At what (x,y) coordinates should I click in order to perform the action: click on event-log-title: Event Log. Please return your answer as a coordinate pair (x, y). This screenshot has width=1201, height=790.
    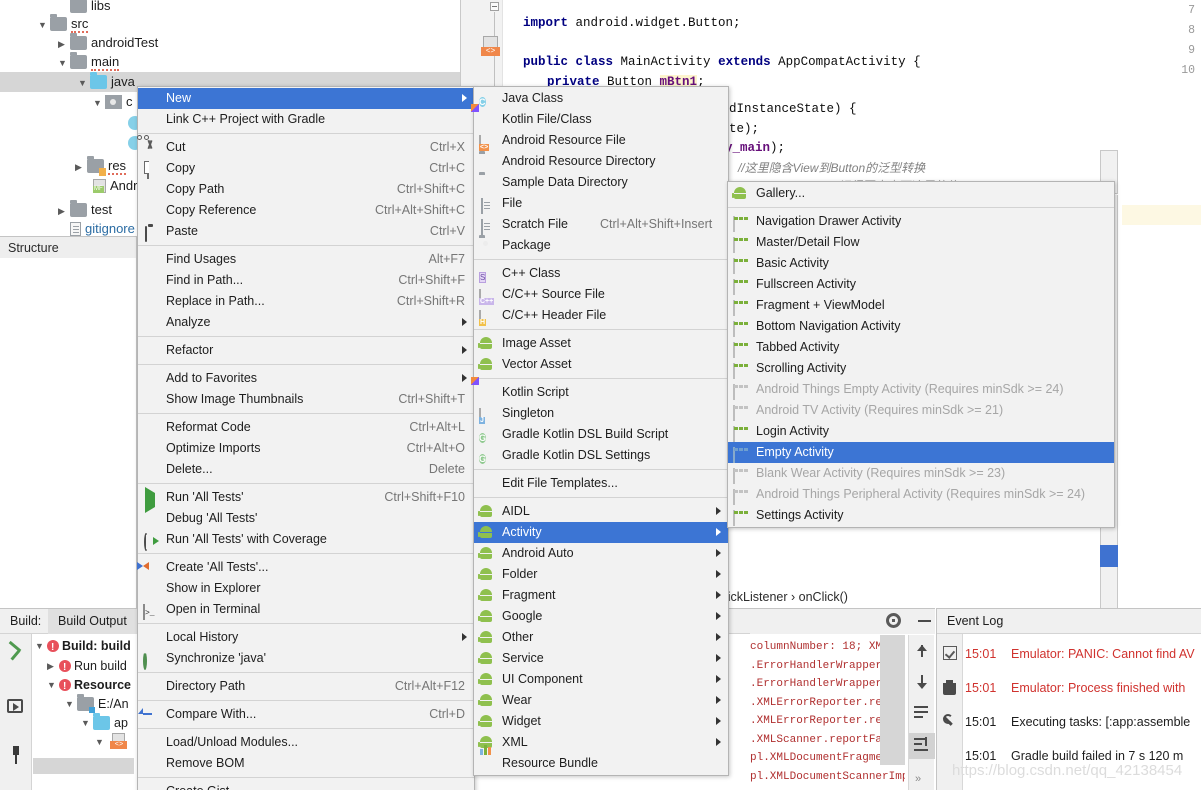
    Looking at the image, I should click on (1069, 621).